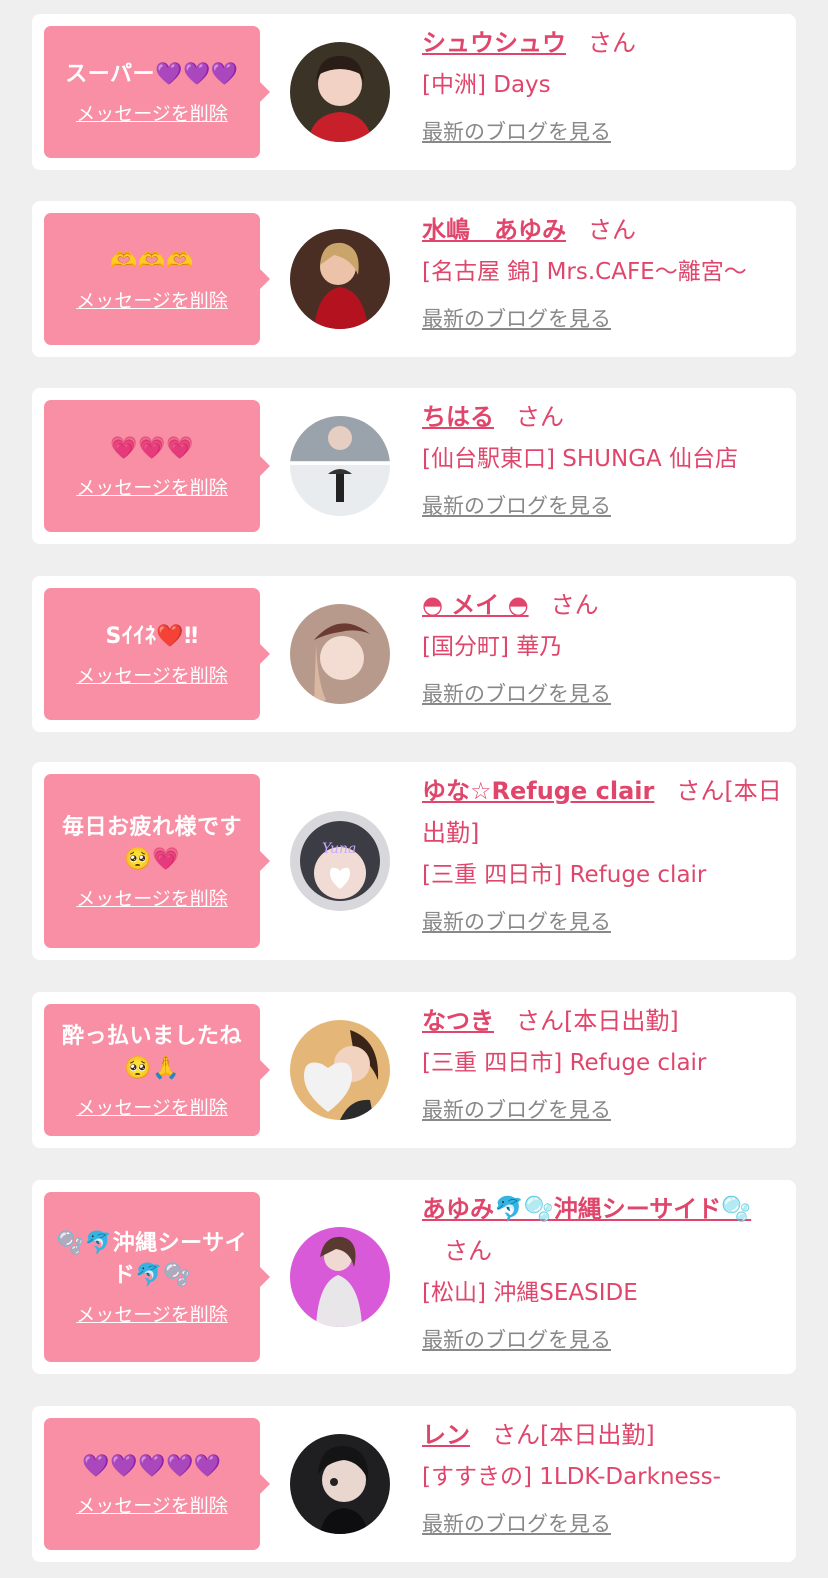 The image size is (828, 1578). I want to click on girl-info: 水嶋 あゆみ さん [名古屋 錦] Mrs.CAFE〜離宮〜 最新のブログを見る, so click(605, 274).